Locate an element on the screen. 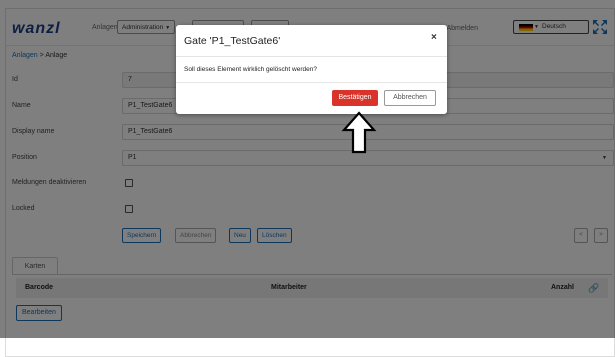  dialog-cancel-button: Abbrechen is located at coordinates (410, 98).